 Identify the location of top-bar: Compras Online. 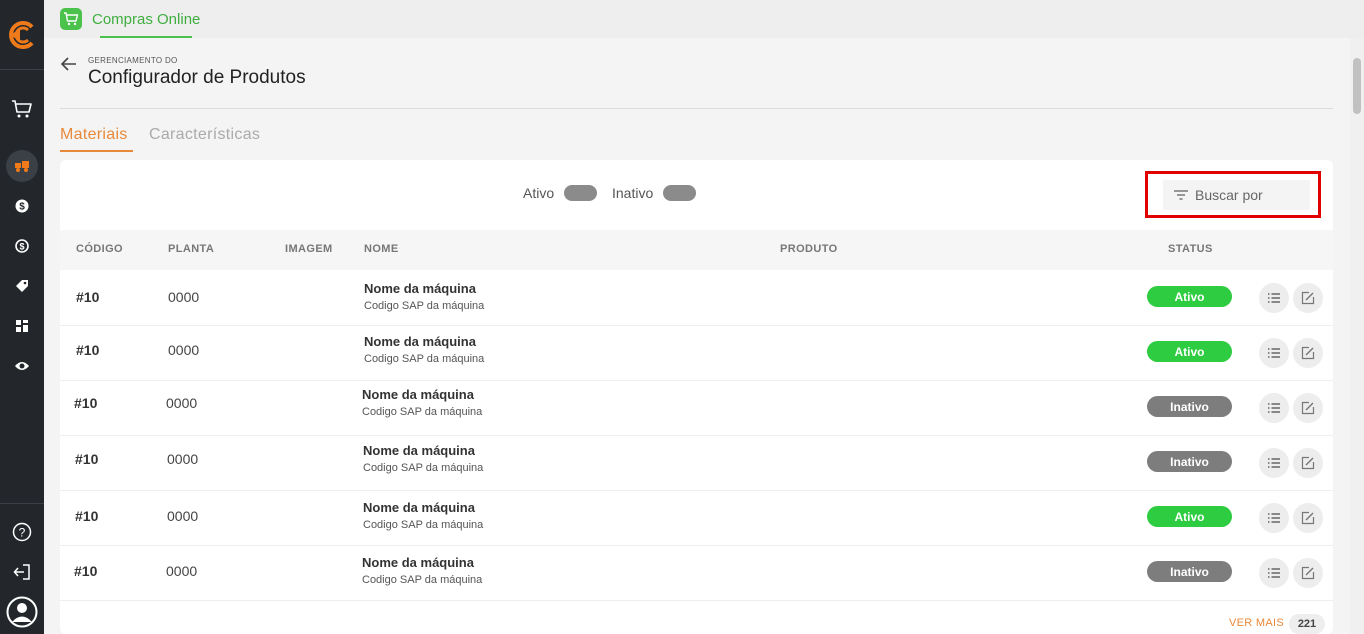
(704, 19).